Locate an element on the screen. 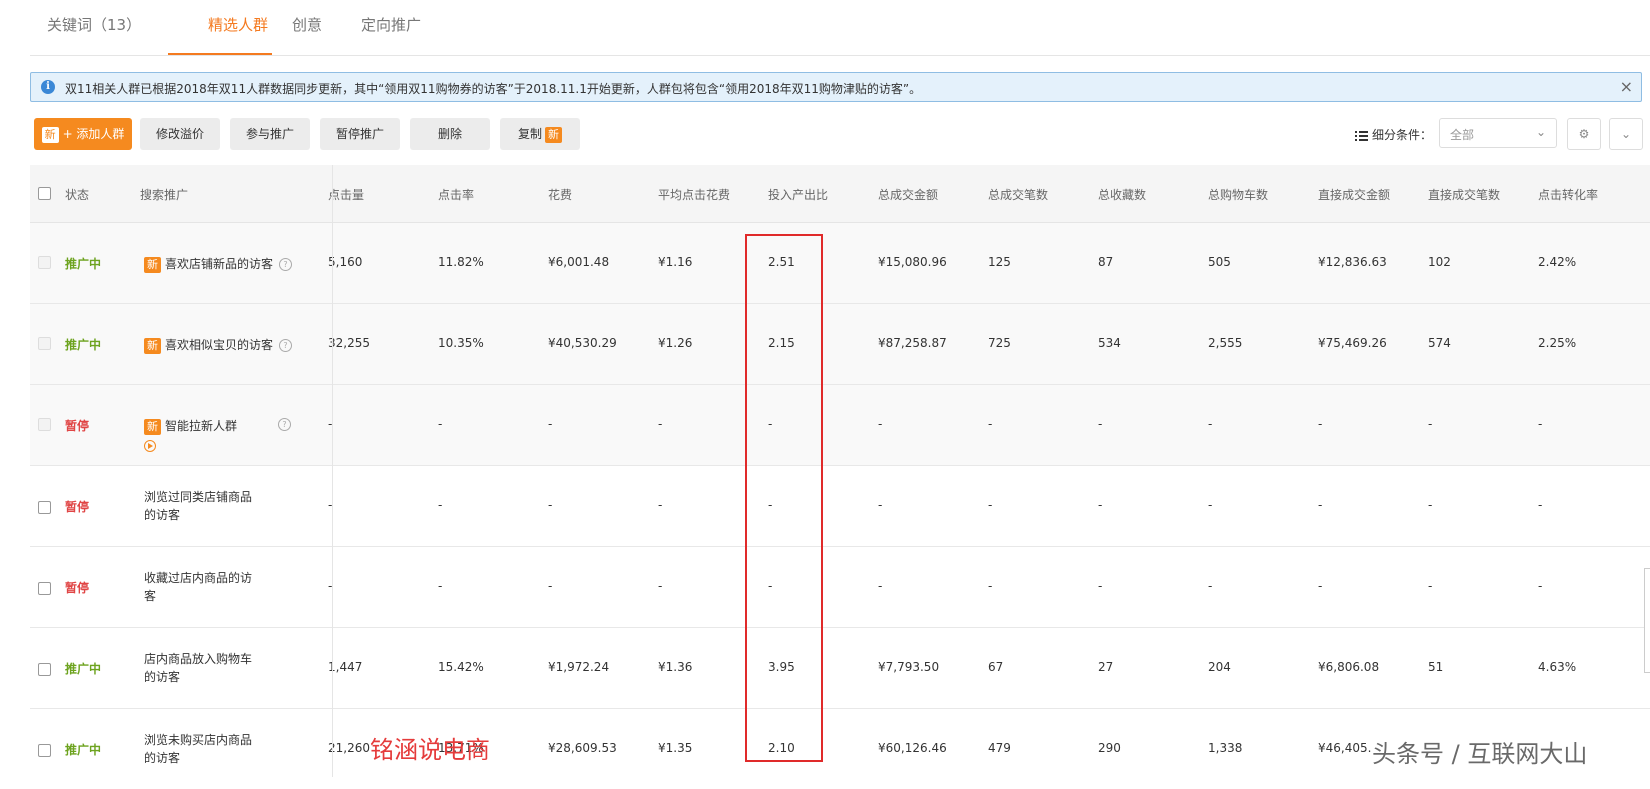  header-gmv: 总成交金额 is located at coordinates (908, 194).